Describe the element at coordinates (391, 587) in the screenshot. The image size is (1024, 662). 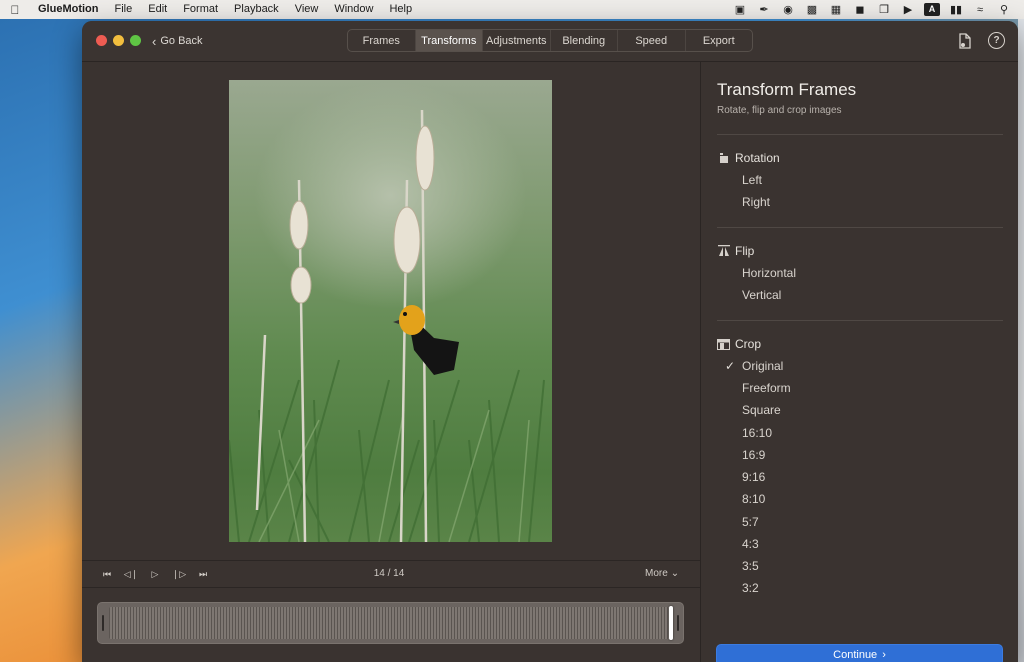
I see `transport-divider` at that location.